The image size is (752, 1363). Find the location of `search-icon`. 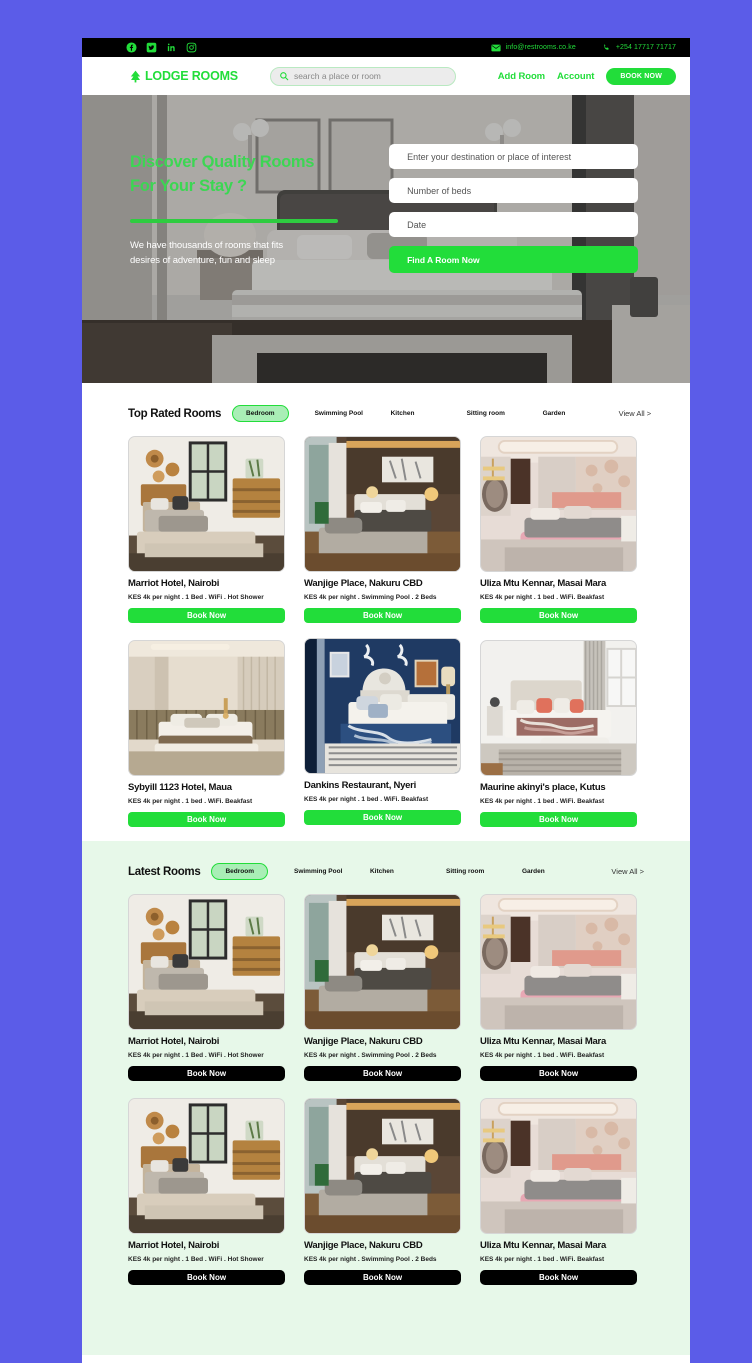

search-icon is located at coordinates (284, 76).